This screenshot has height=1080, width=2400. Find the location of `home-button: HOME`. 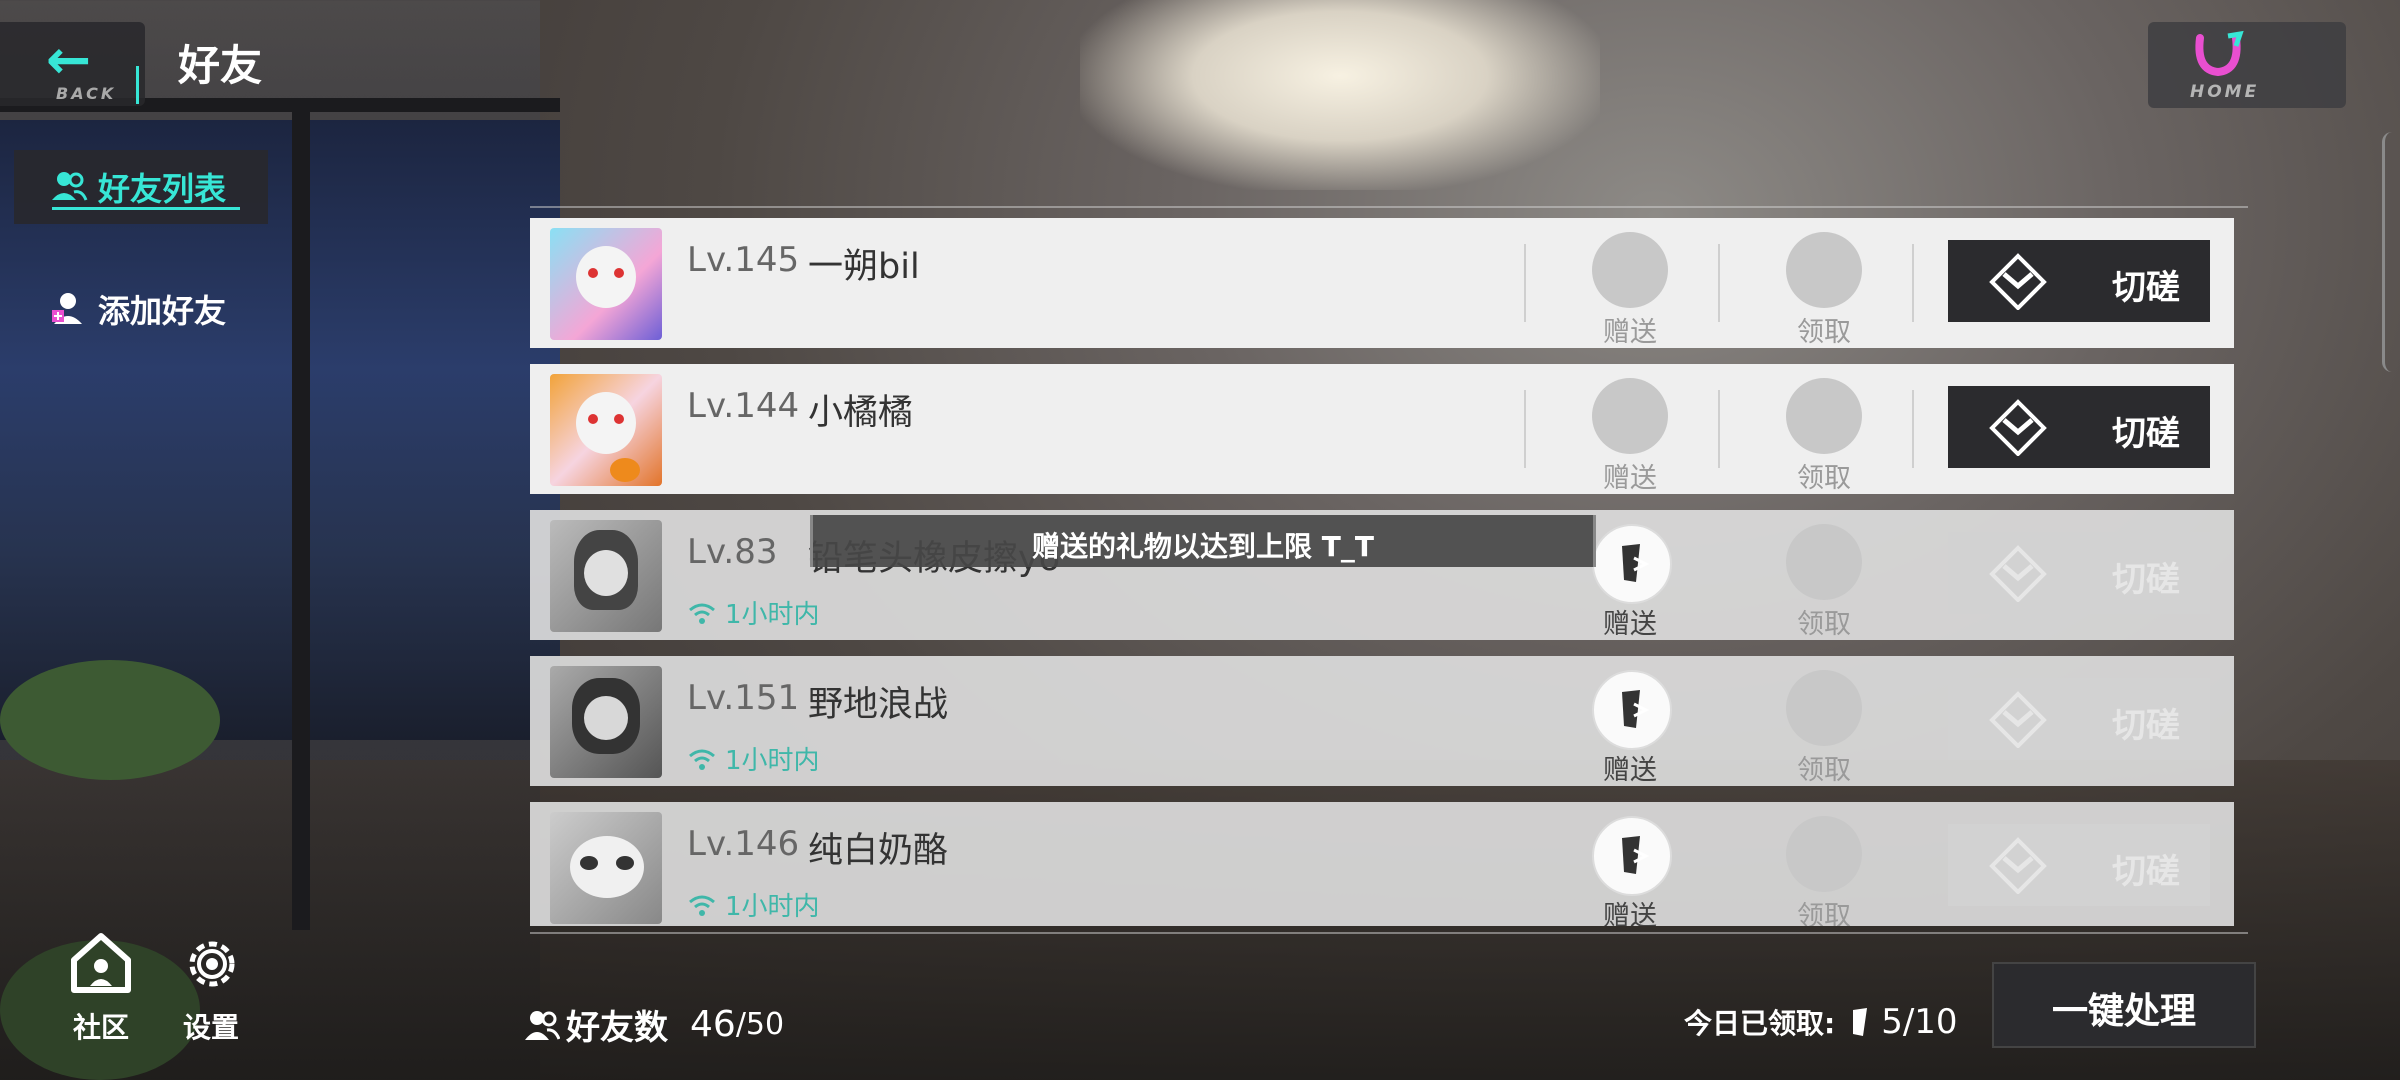

home-button: HOME is located at coordinates (2247, 65).